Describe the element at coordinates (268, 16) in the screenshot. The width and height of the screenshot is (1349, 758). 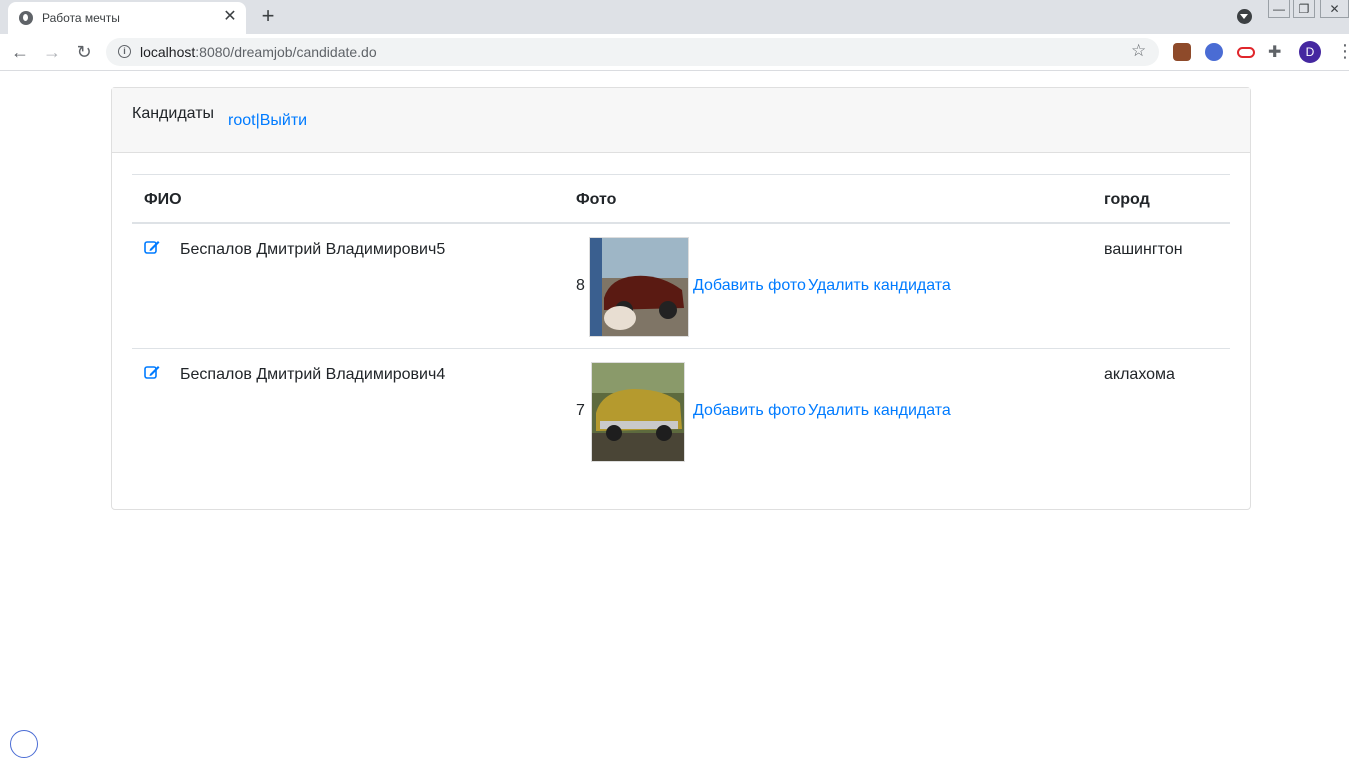
I see `new-tab-button: +` at that location.